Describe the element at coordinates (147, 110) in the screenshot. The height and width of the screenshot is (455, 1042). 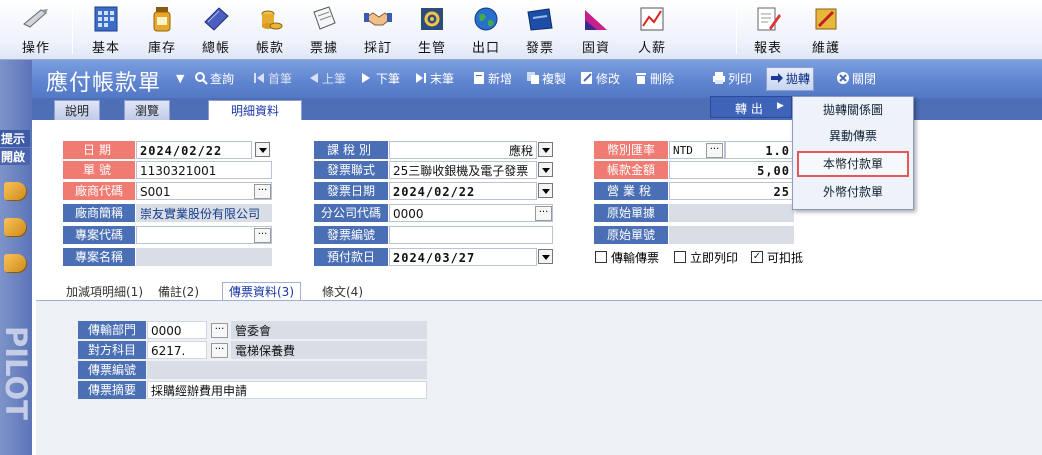
I see `tab-browse: 瀏覽` at that location.